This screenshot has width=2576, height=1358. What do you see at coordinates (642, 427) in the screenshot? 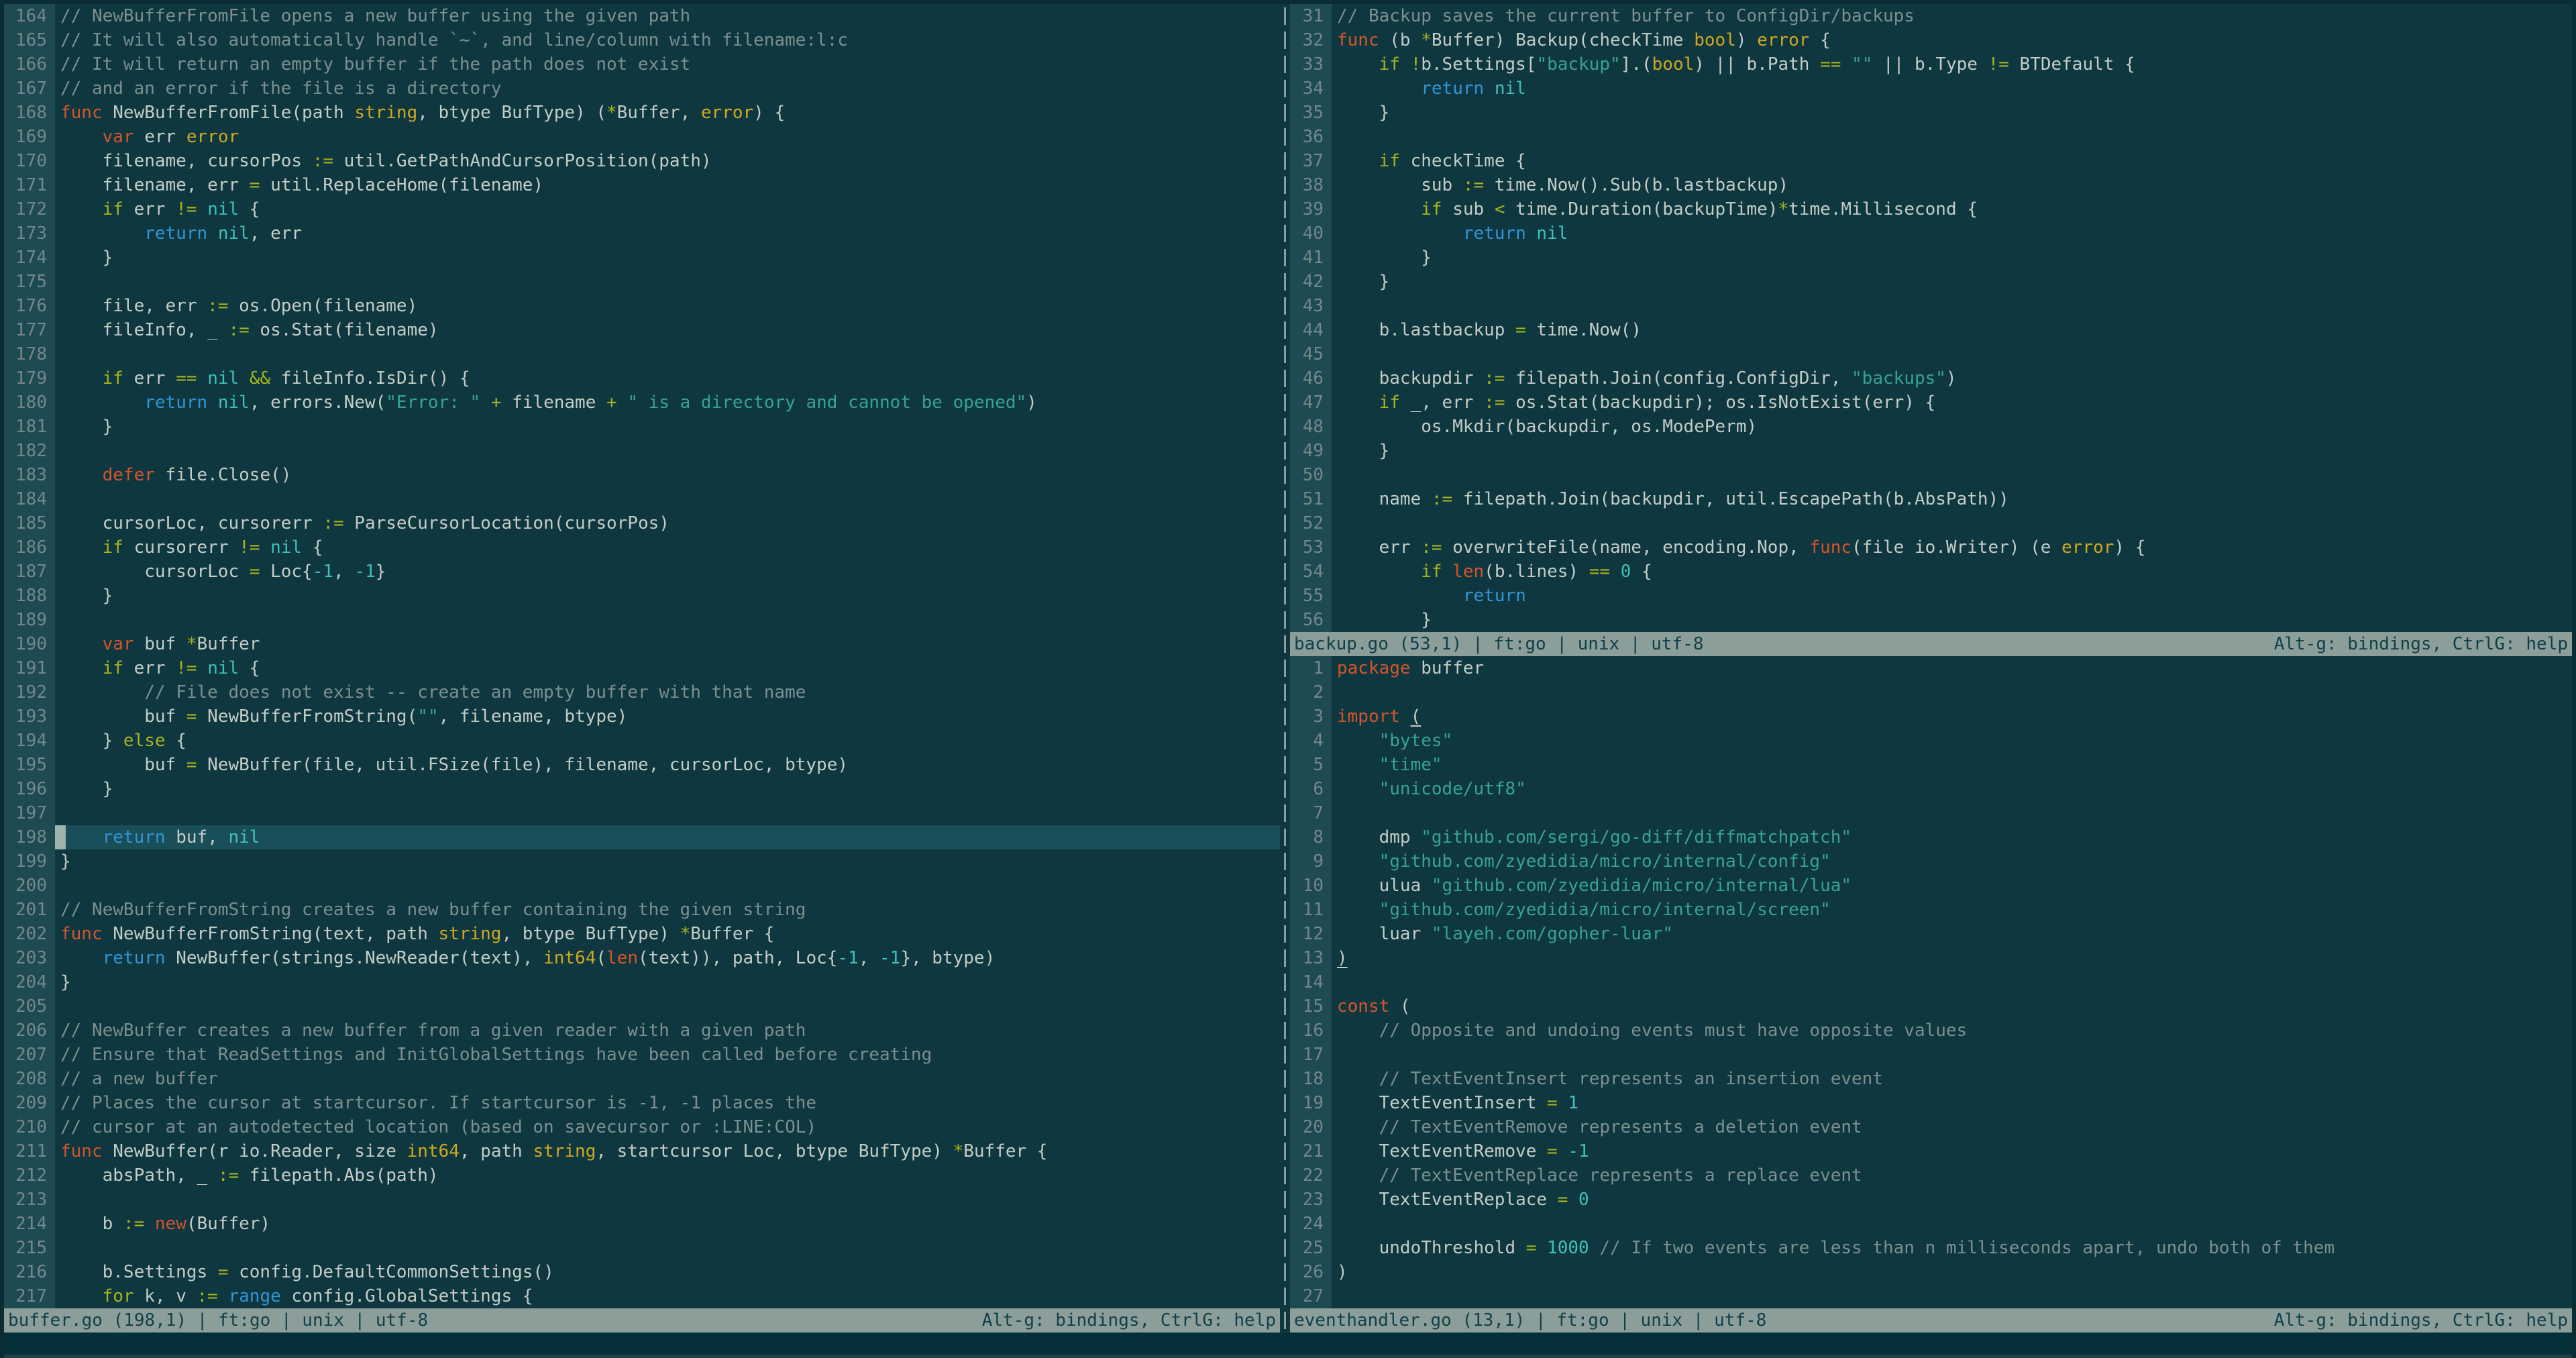
I see `code-line: 181 }` at bounding box center [642, 427].